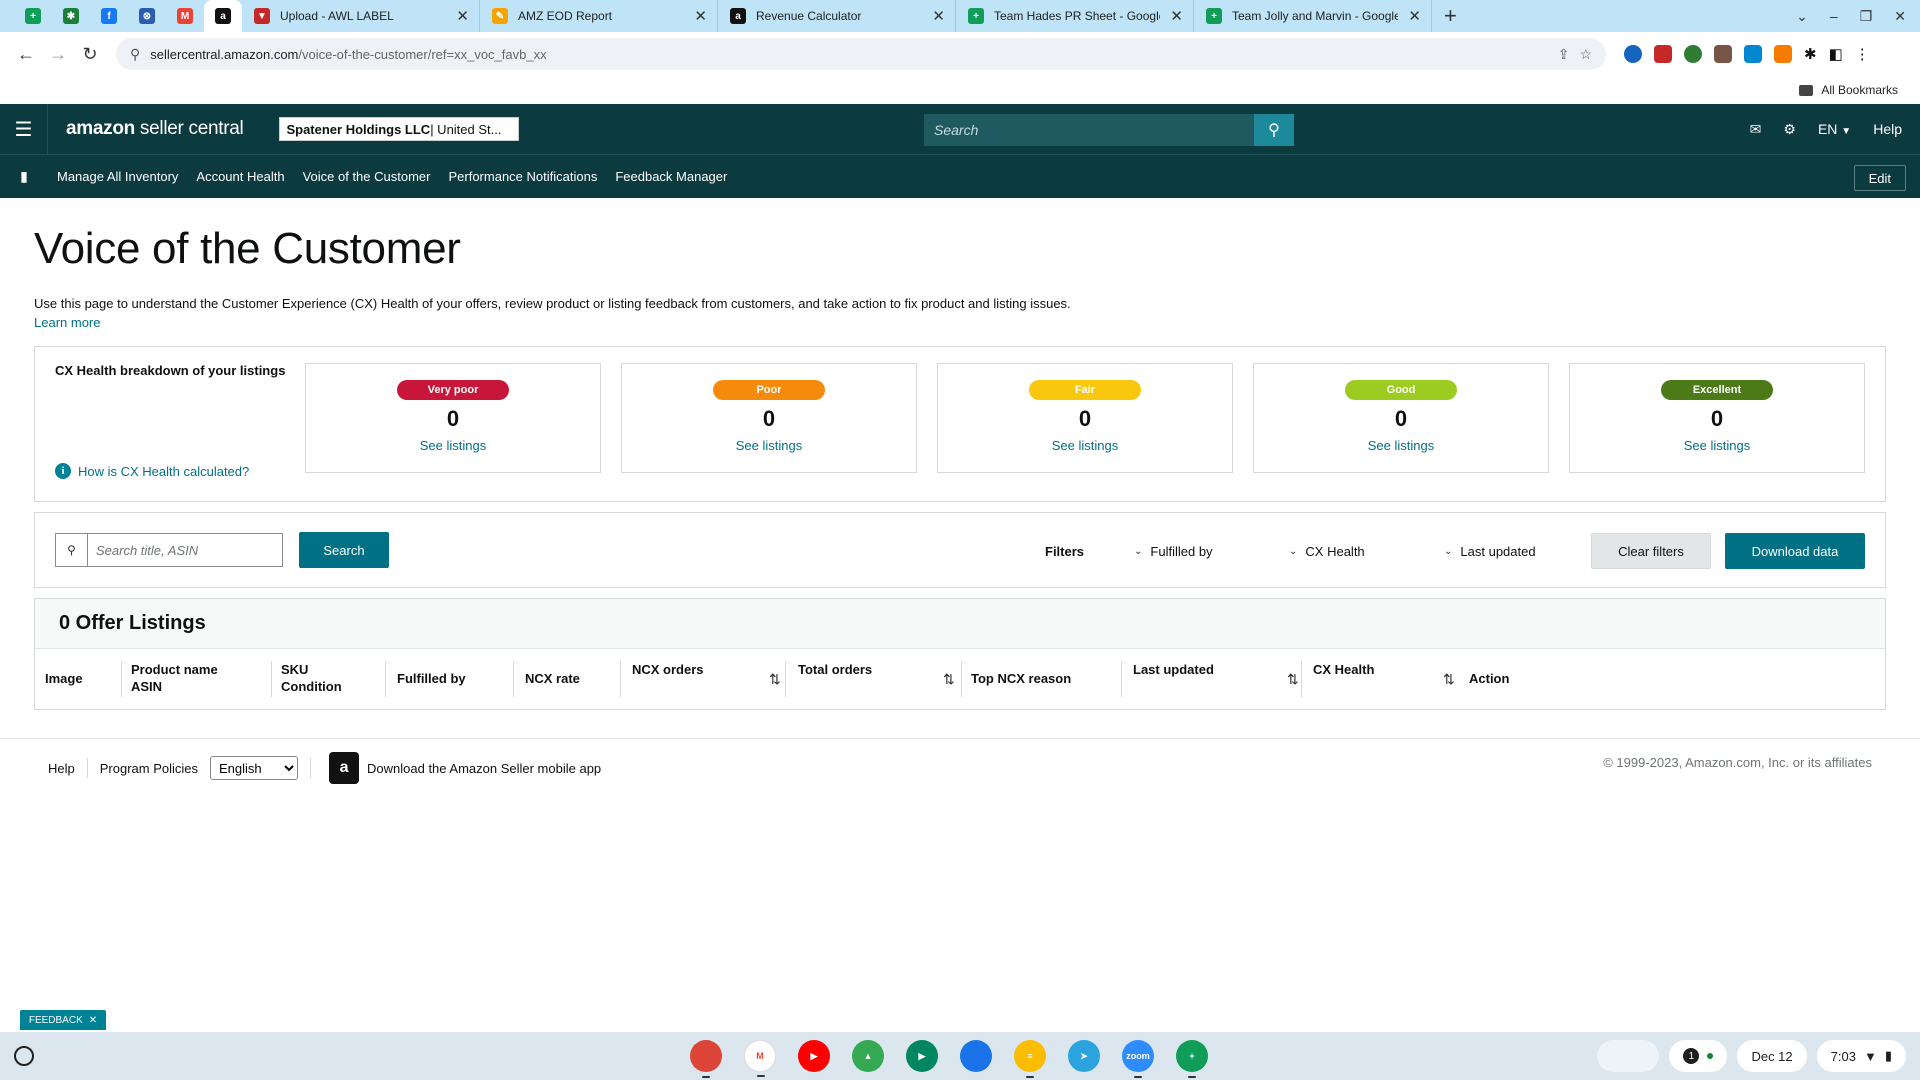  Describe the element at coordinates (1866, 16) in the screenshot. I see `restore-icon: ❐` at that location.